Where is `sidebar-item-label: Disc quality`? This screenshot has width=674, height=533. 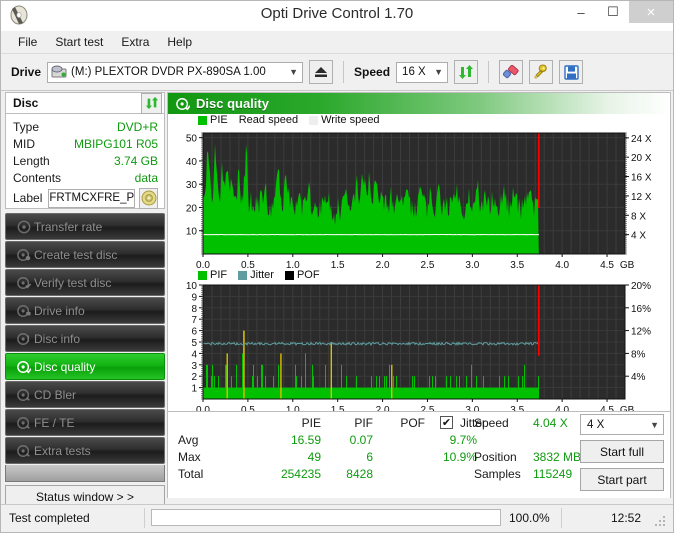 sidebar-item-label: Disc quality is located at coordinates (65, 366).